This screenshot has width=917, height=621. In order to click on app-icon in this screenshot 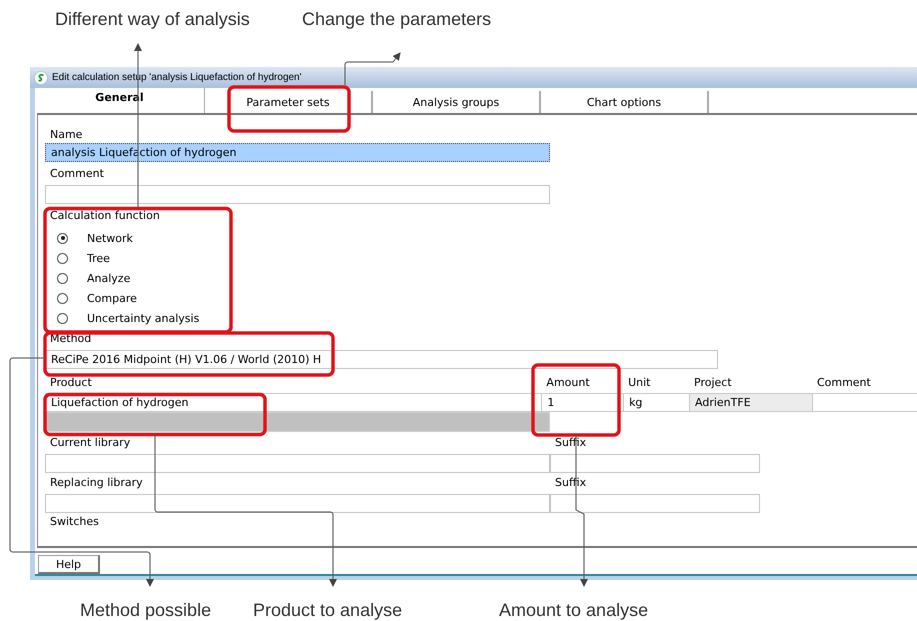, I will do `click(41, 77)`.